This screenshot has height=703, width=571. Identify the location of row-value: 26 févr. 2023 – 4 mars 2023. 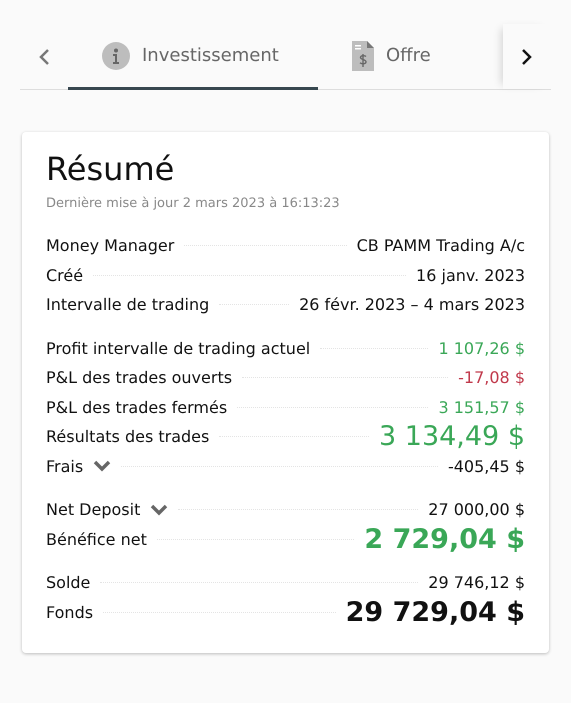
(412, 304).